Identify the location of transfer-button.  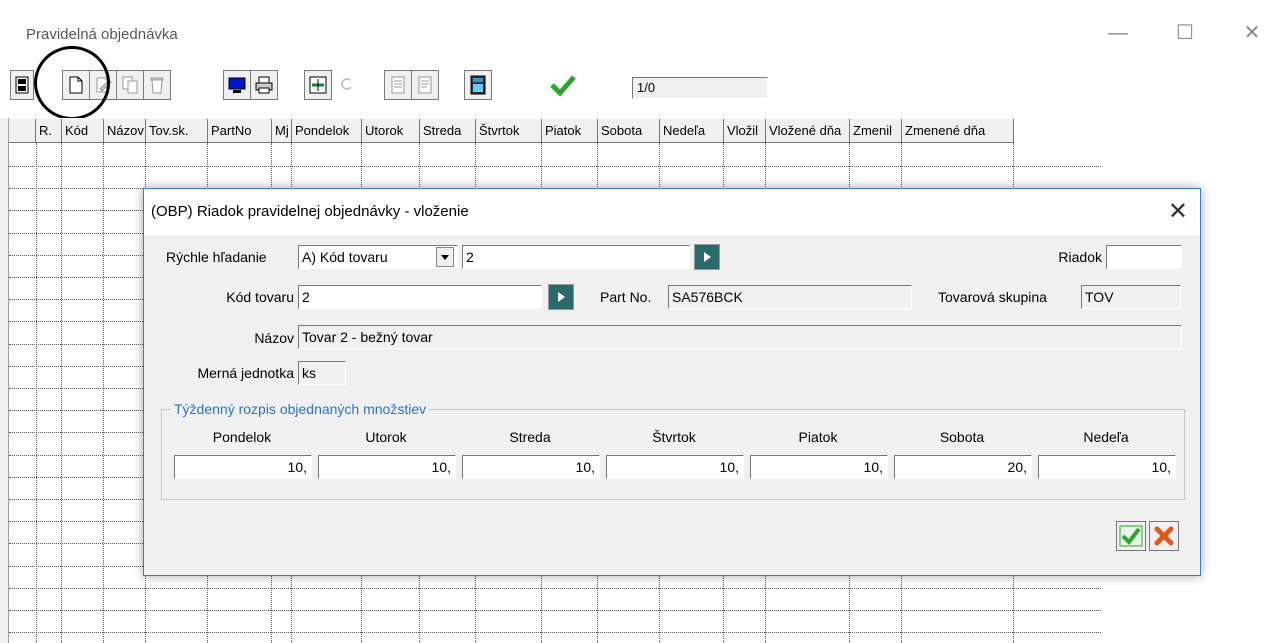
(318, 85).